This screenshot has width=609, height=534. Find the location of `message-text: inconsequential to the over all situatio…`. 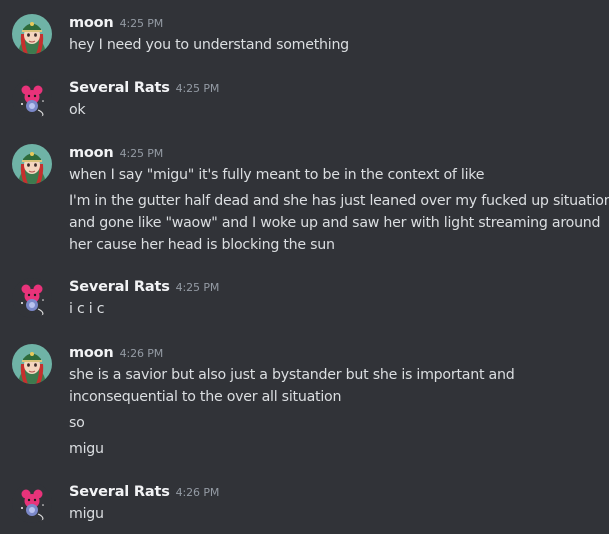

message-text: inconsequential to the over all situatio… is located at coordinates (205, 397).